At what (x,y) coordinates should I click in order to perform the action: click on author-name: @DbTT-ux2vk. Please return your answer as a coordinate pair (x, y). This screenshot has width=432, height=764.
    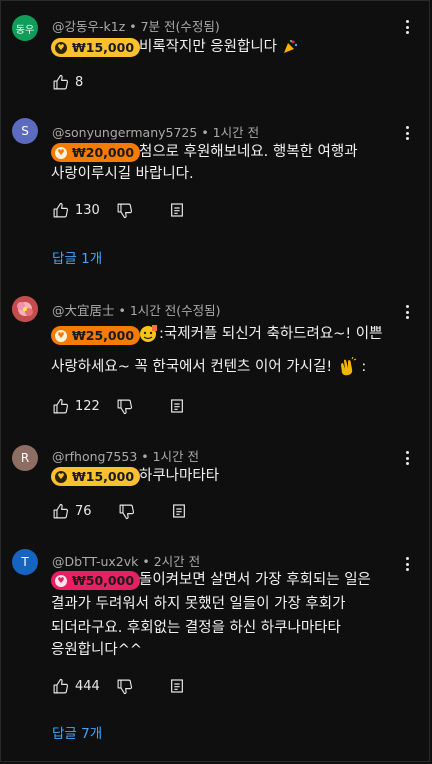
    Looking at the image, I should click on (95, 561).